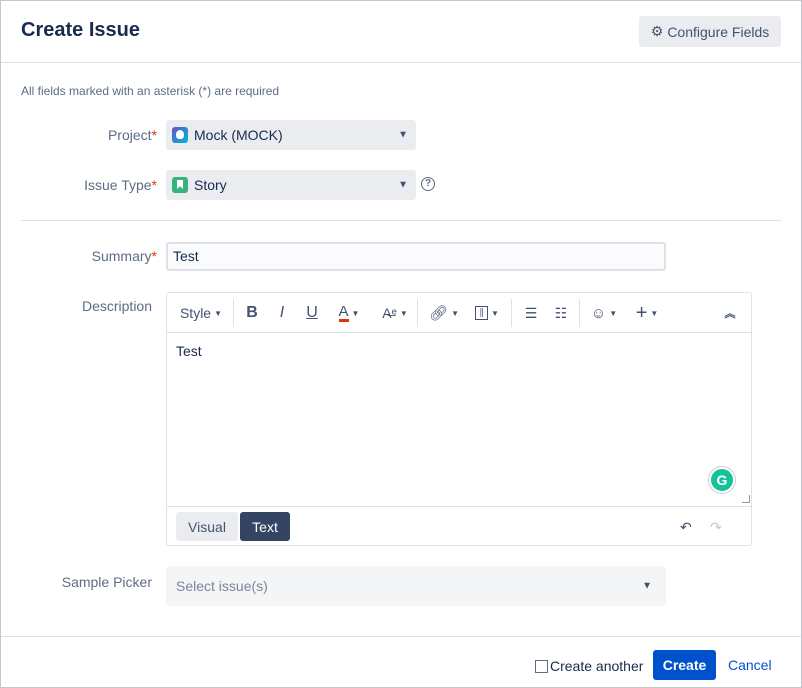  What do you see at coordinates (647, 313) in the screenshot?
I see `insert-more-icon: + ▼` at bounding box center [647, 313].